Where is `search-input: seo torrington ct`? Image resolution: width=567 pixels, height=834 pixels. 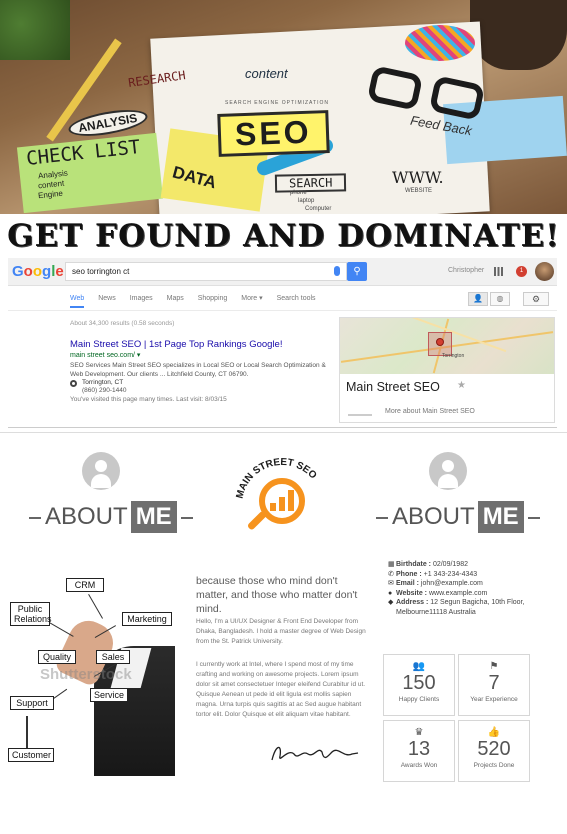
search-input: seo torrington ct is located at coordinates (206, 271).